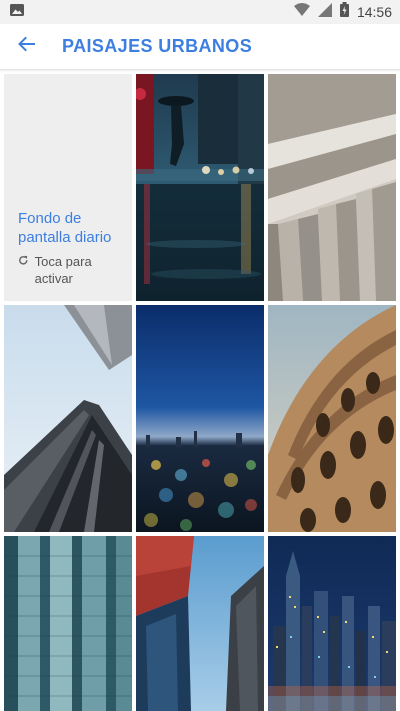 The height and width of the screenshot is (711, 400). I want to click on back-button, so click(26, 47).